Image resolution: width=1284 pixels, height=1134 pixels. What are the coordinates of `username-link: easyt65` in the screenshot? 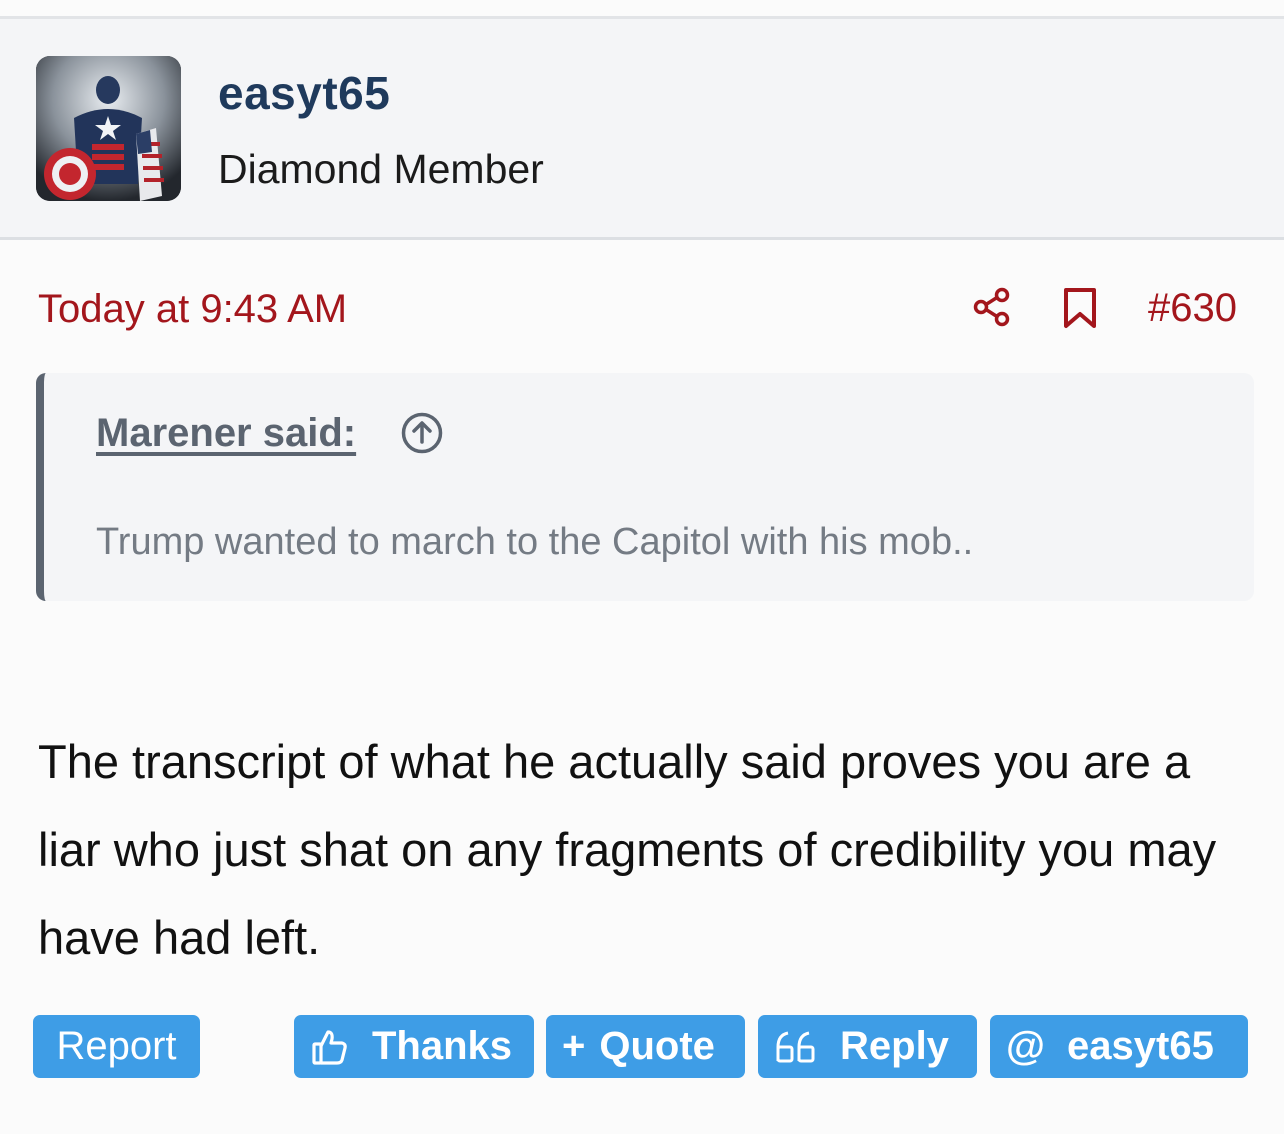 It's located at (304, 93).